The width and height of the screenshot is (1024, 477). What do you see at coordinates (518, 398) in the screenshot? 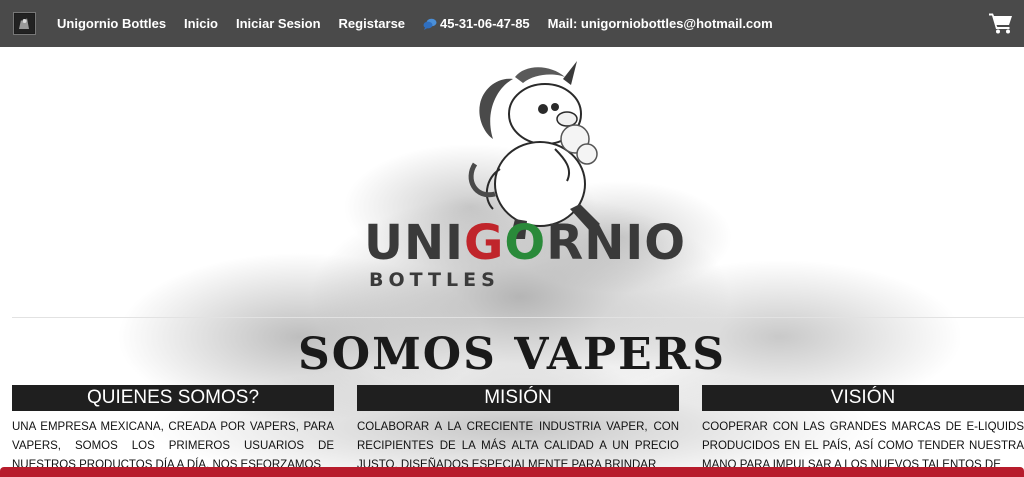
I see `column-title: MISIÓN` at bounding box center [518, 398].